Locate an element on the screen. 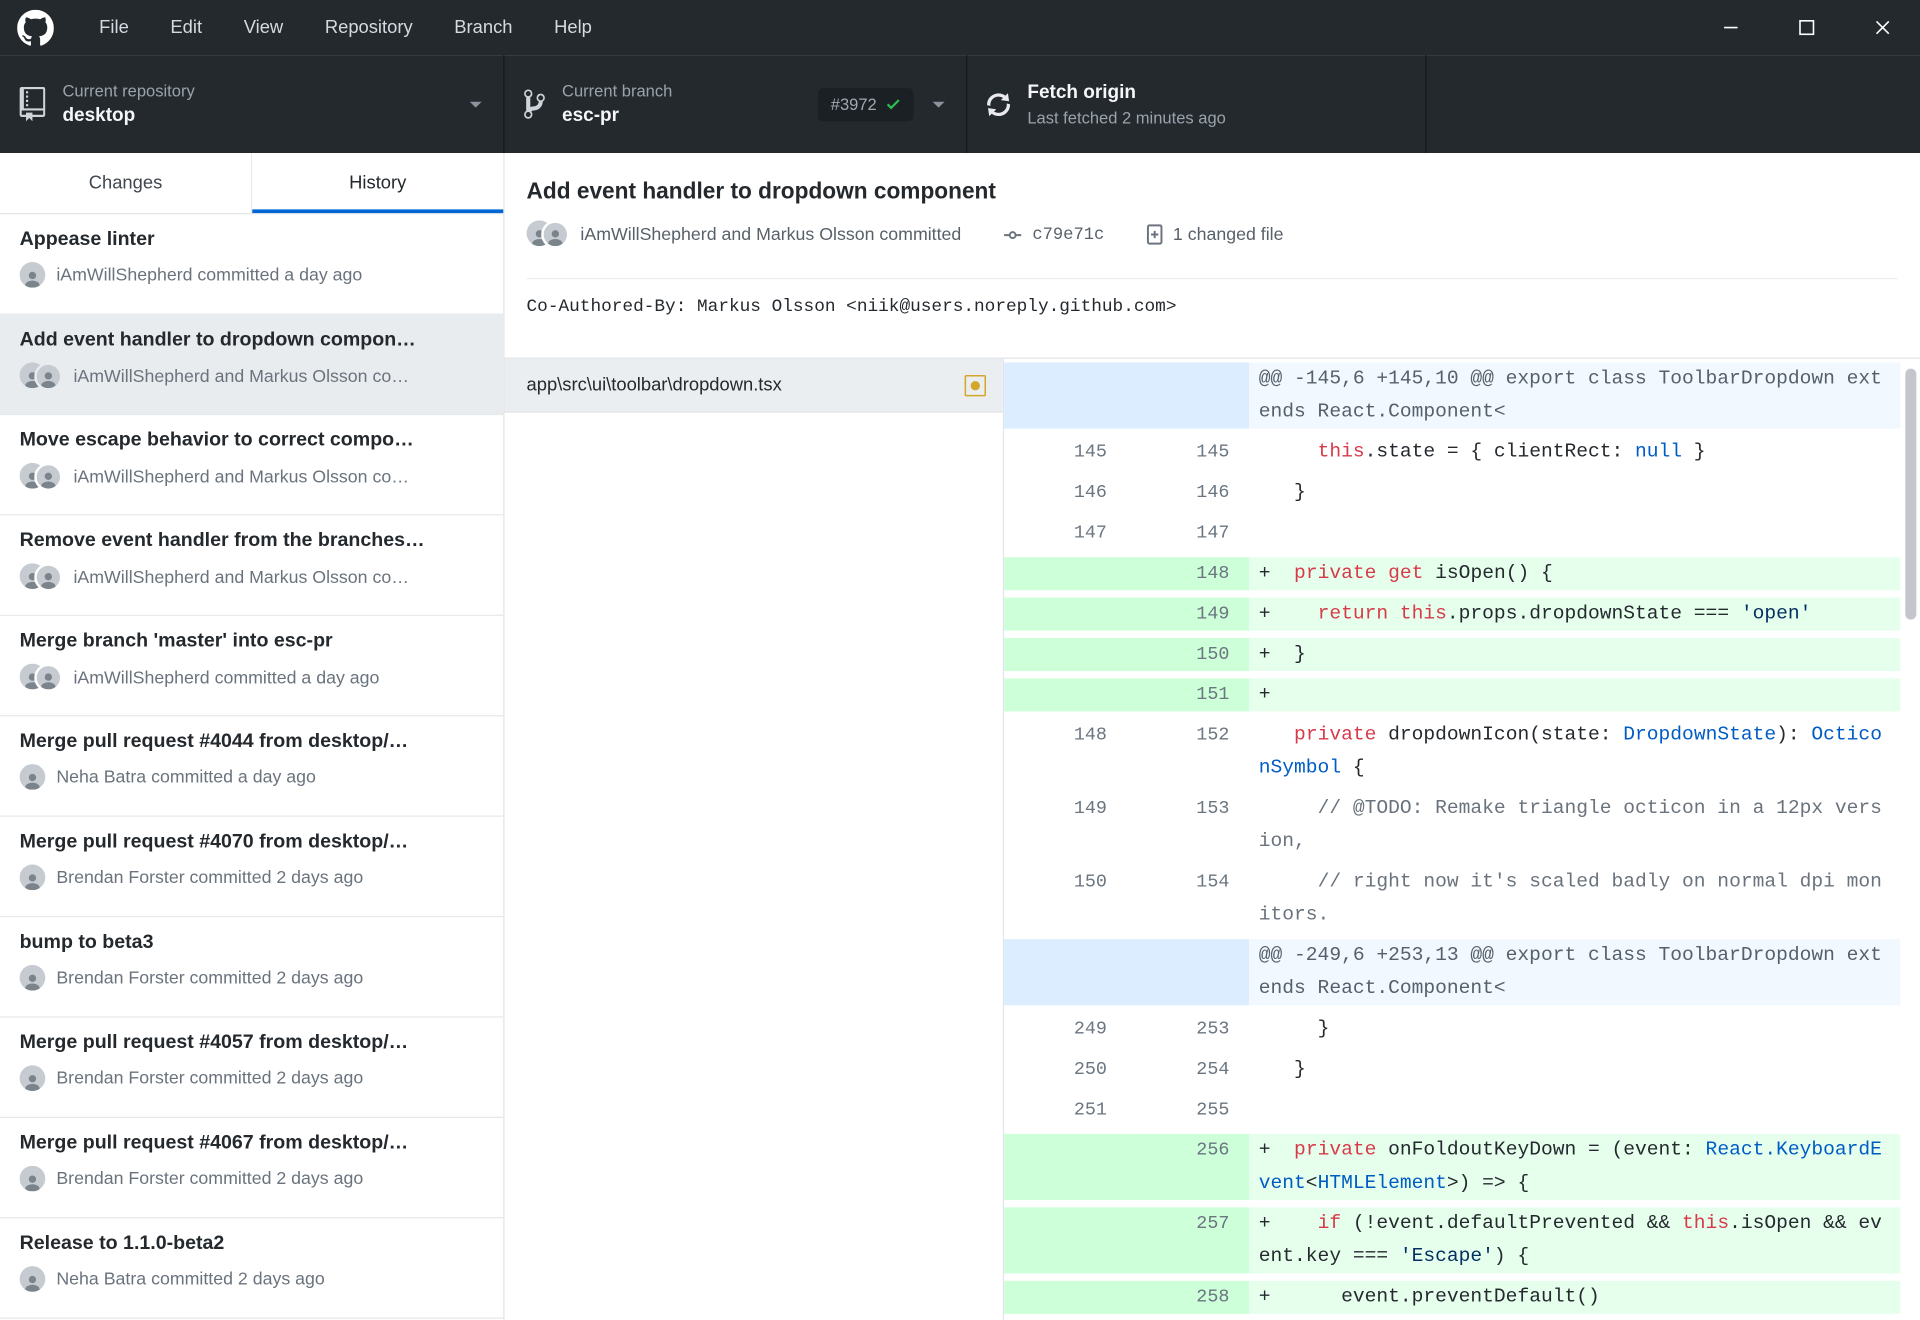 The height and width of the screenshot is (1320, 1920). current-branch-button: Current branch esc-pr #3972 is located at coordinates (736, 104).